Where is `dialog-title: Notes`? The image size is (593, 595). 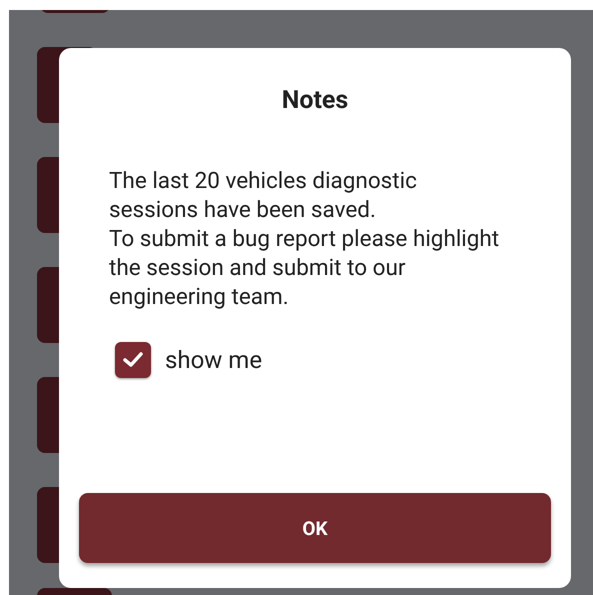
dialog-title: Notes is located at coordinates (315, 100).